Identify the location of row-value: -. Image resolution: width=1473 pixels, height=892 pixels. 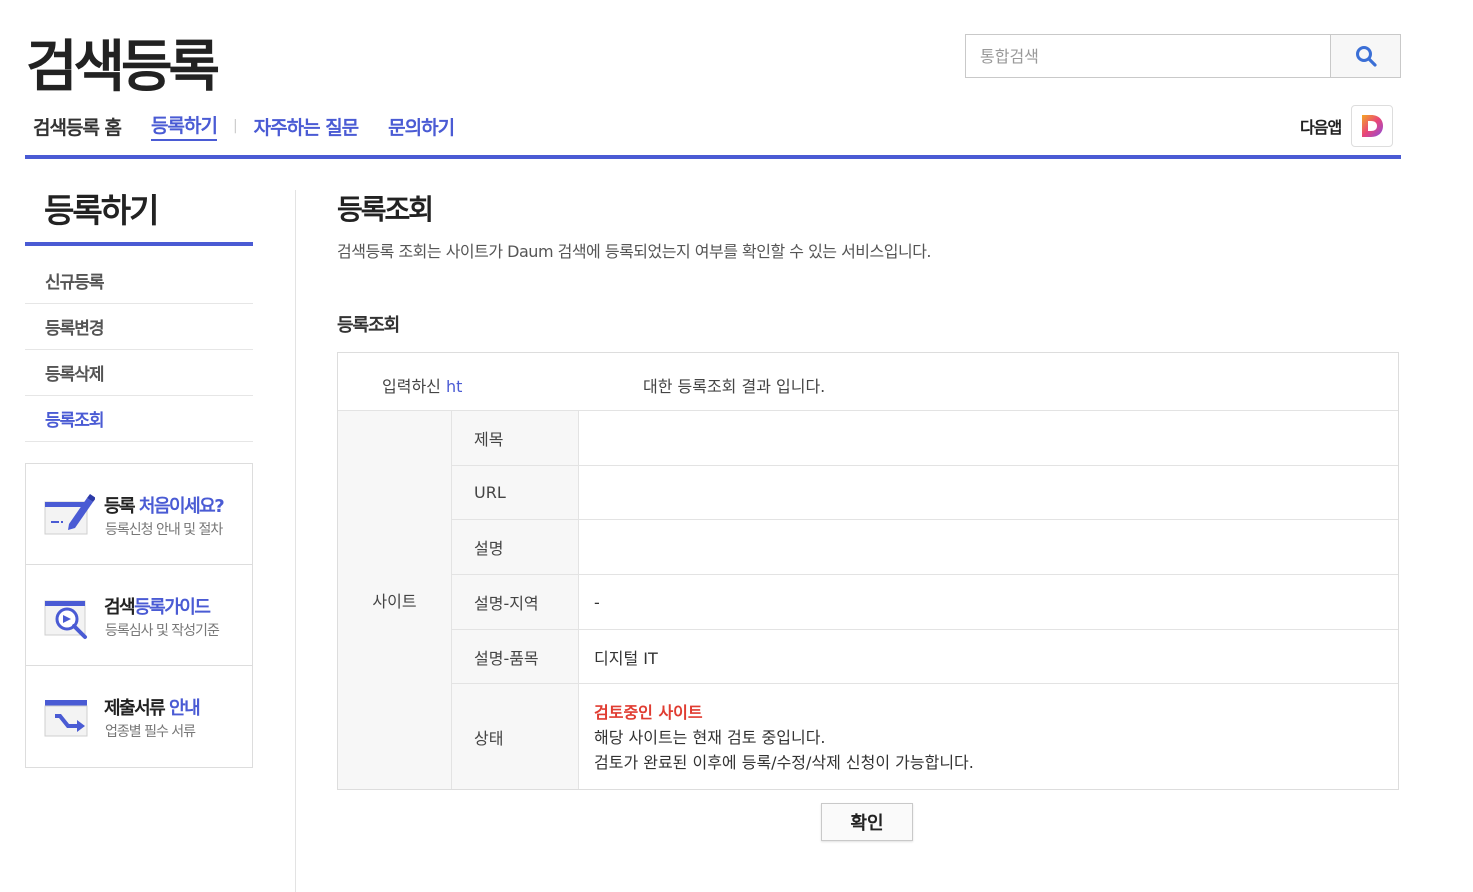
(597, 602).